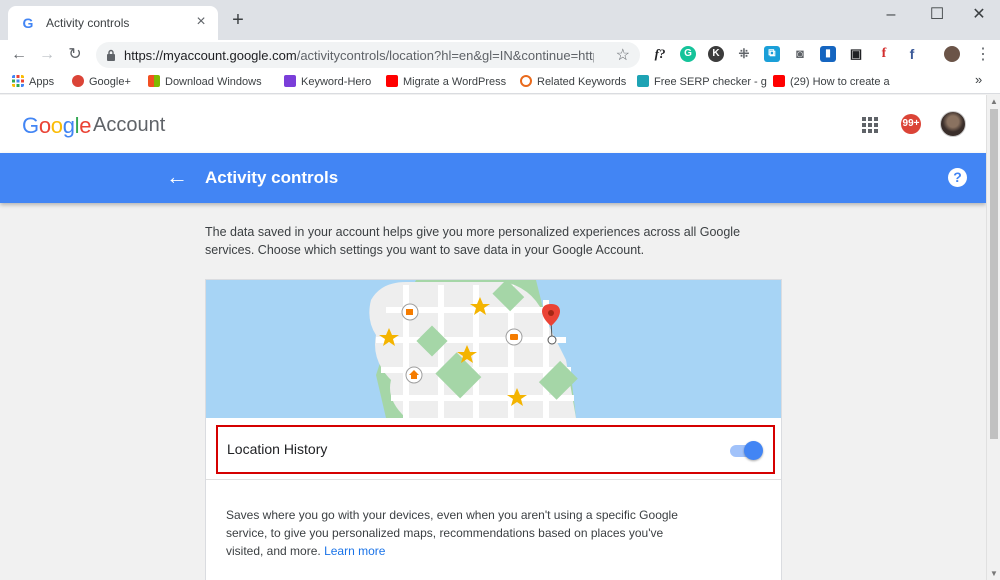  I want to click on menu-dots-icon: ⋮, so click(983, 55).